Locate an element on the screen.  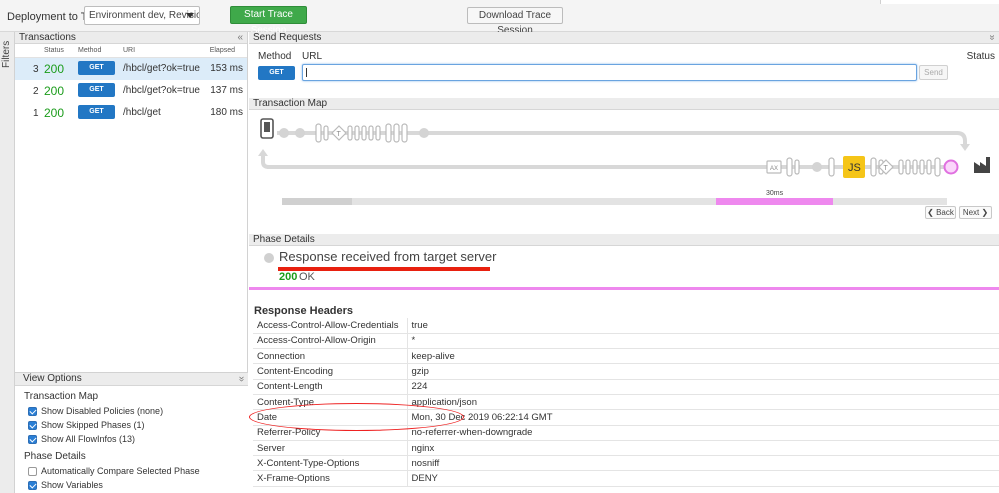
method-get-button: GET is located at coordinates (276, 73).